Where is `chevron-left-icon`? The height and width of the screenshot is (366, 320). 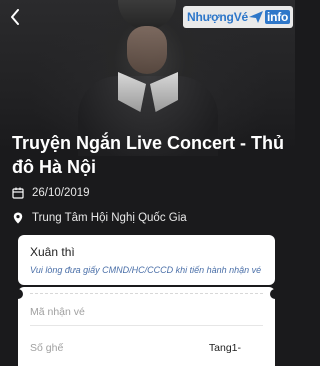 chevron-left-icon is located at coordinates (15, 17).